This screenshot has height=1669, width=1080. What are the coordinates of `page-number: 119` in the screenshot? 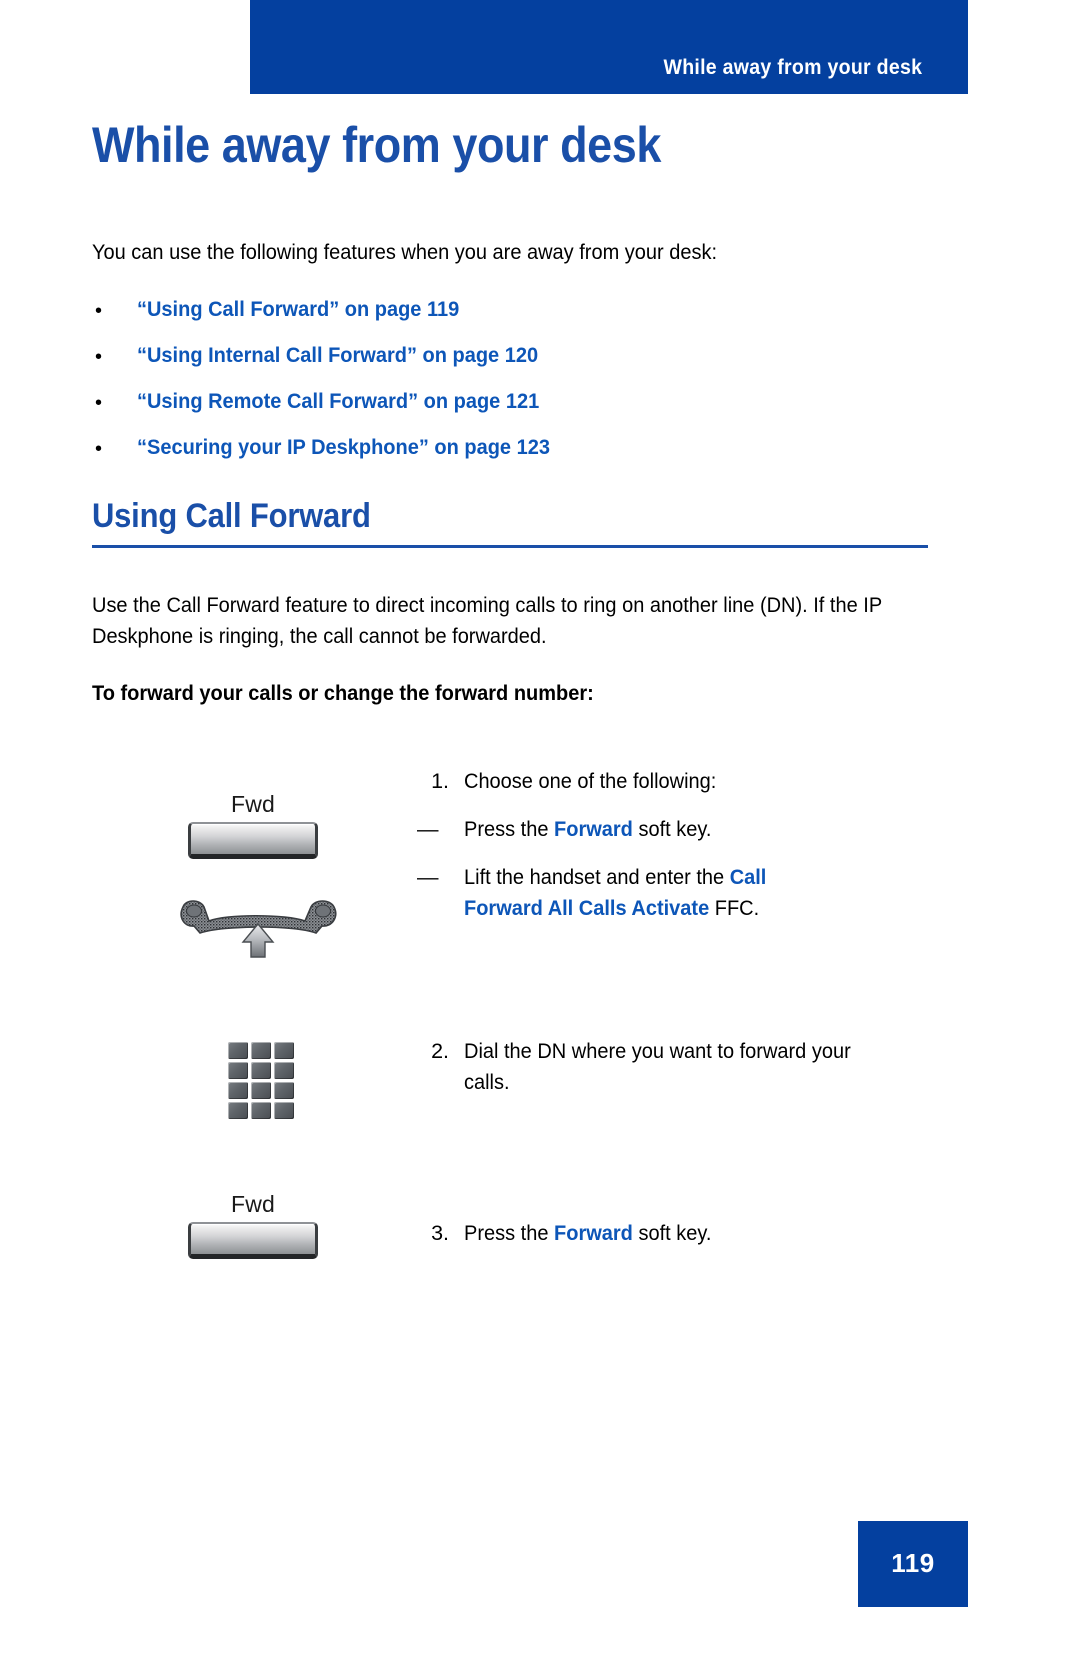 It's located at (913, 1563).